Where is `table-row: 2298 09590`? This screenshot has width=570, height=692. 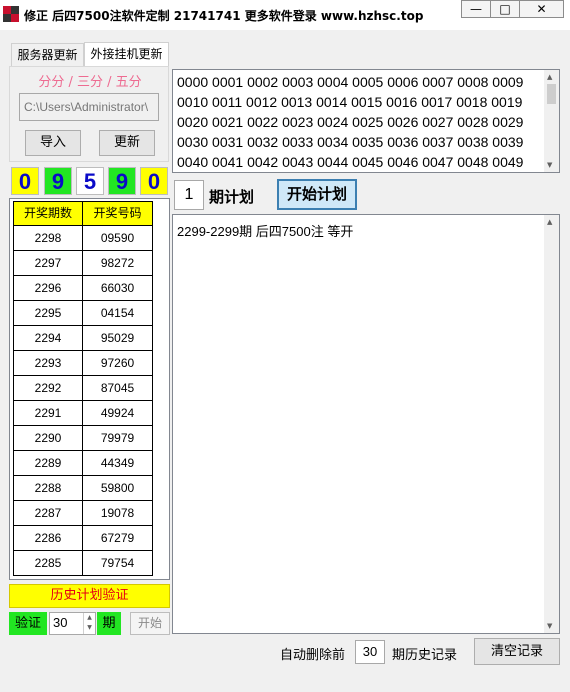 table-row: 2298 09590 is located at coordinates (83, 238).